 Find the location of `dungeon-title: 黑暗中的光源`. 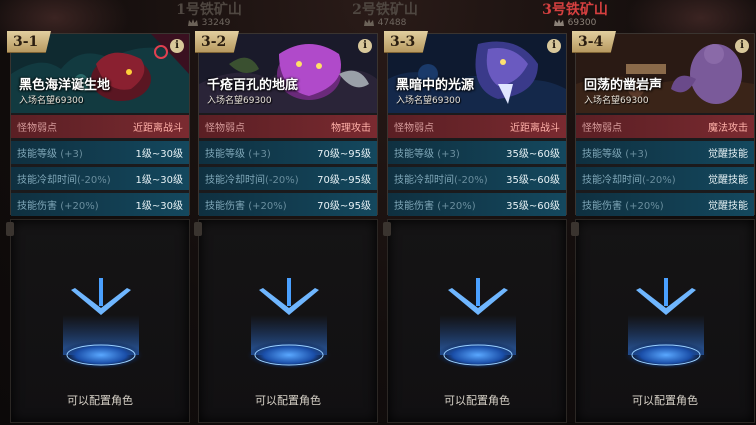

dungeon-title: 黑暗中的光源 is located at coordinates (435, 85).